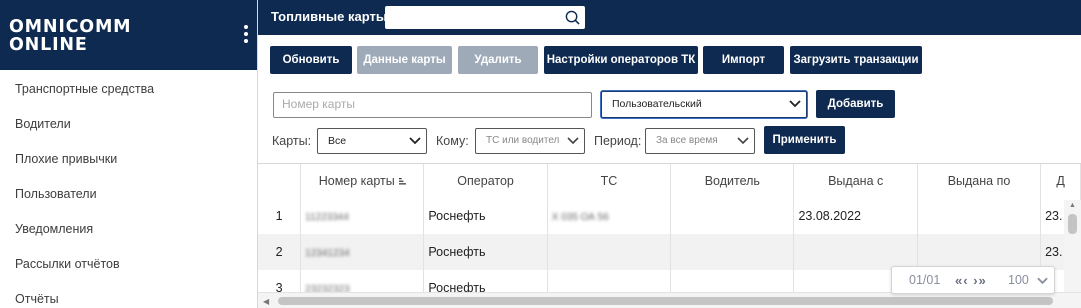  What do you see at coordinates (329, 16) in the screenshot?
I see `page-title: Топливные карты` at bounding box center [329, 16].